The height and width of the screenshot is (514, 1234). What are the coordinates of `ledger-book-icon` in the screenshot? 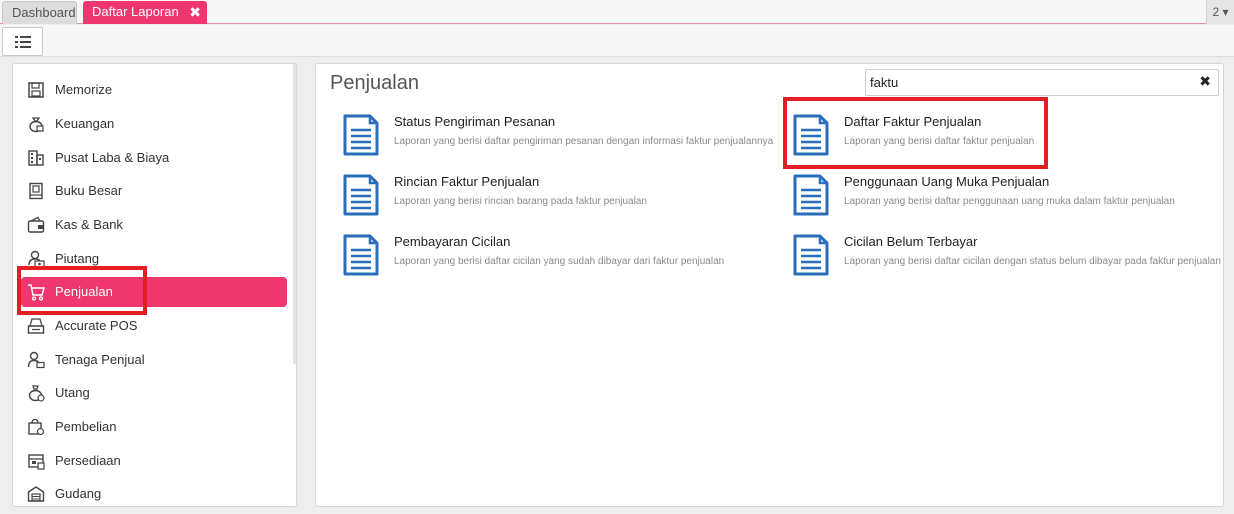 It's located at (36, 191).